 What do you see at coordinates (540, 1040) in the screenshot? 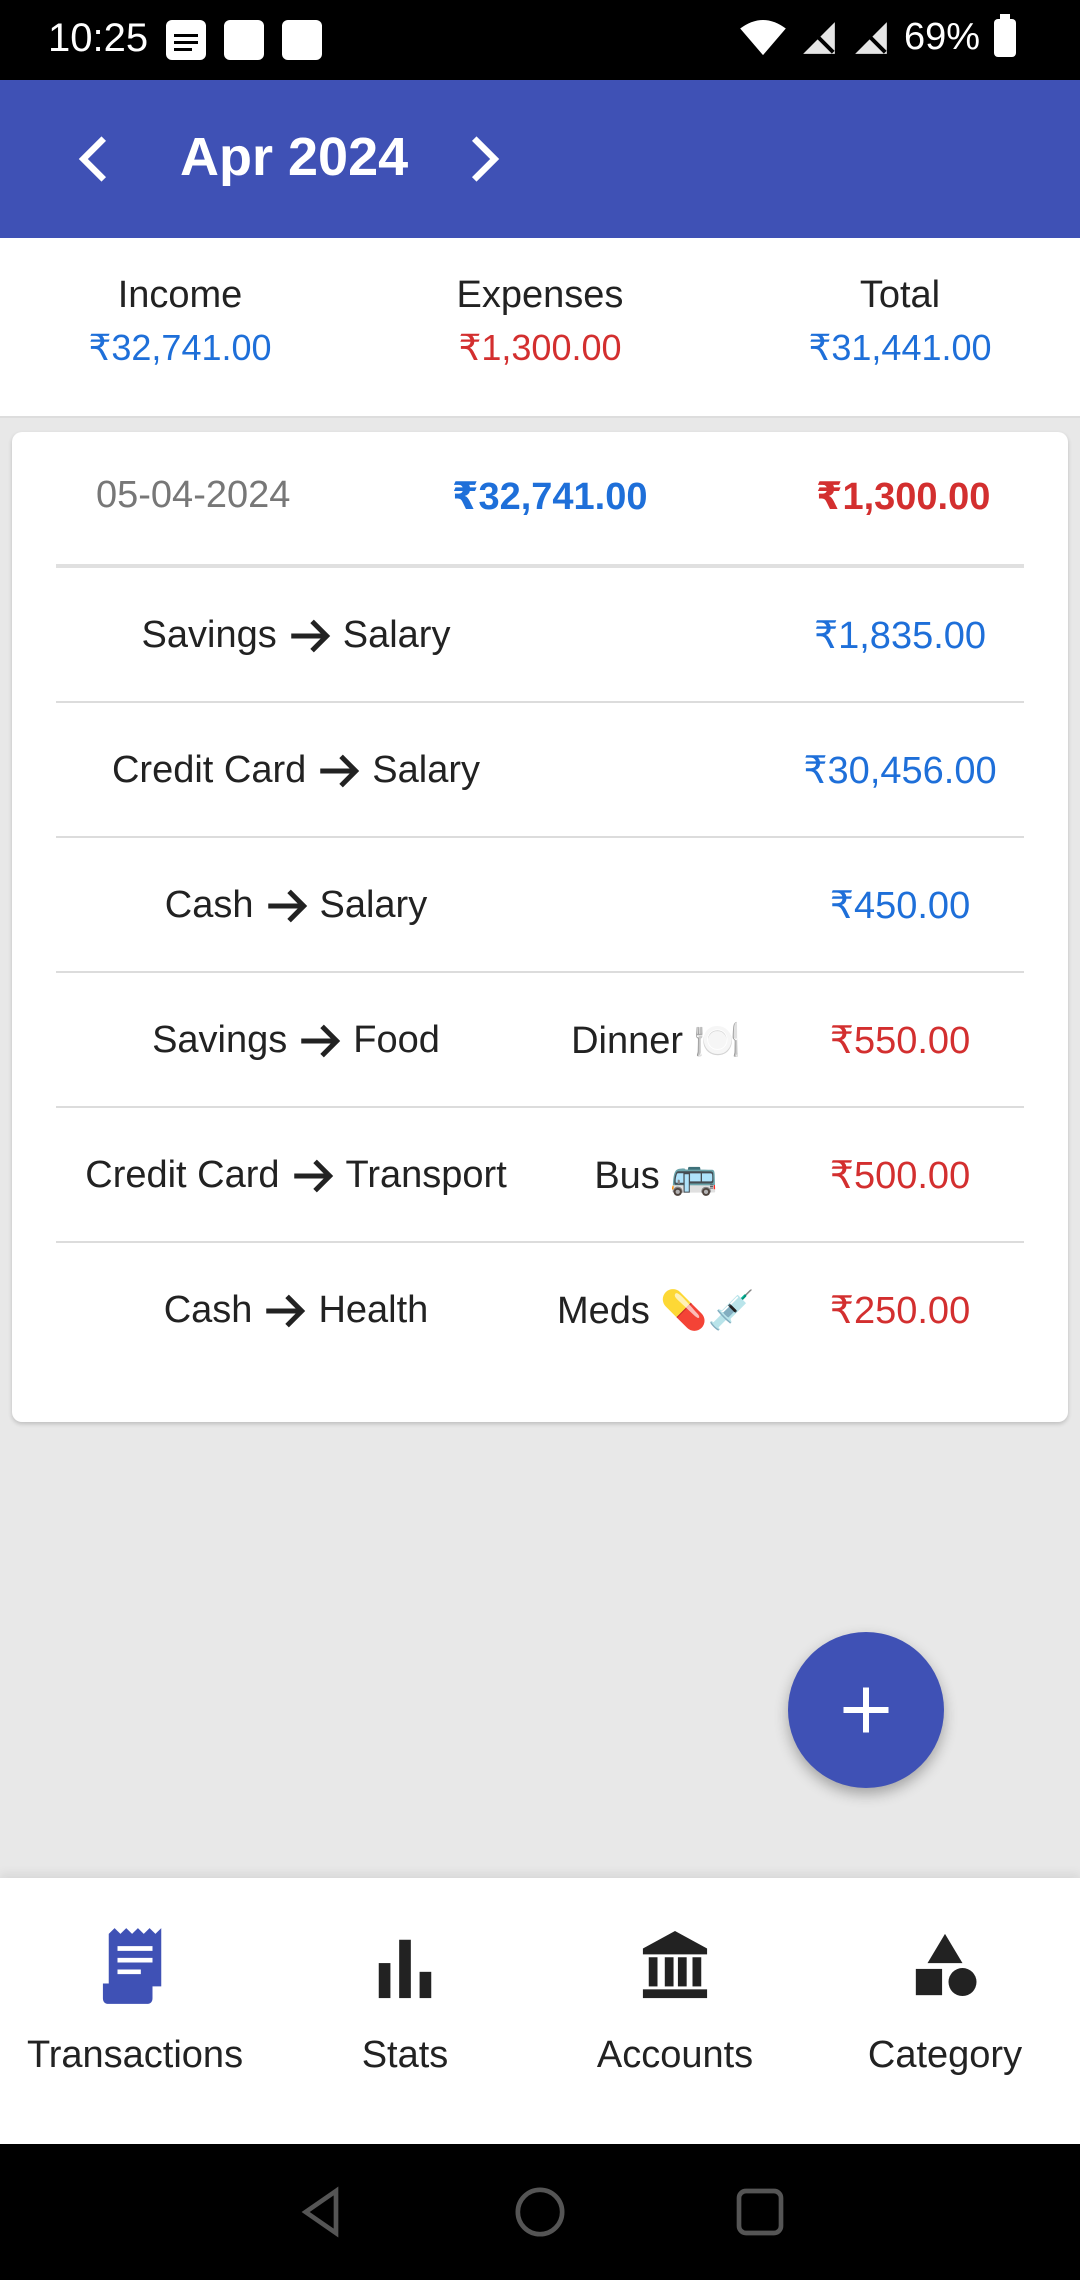
I see `transaction-row: Savings Food Dinner 🍽️ ₹550.00` at bounding box center [540, 1040].